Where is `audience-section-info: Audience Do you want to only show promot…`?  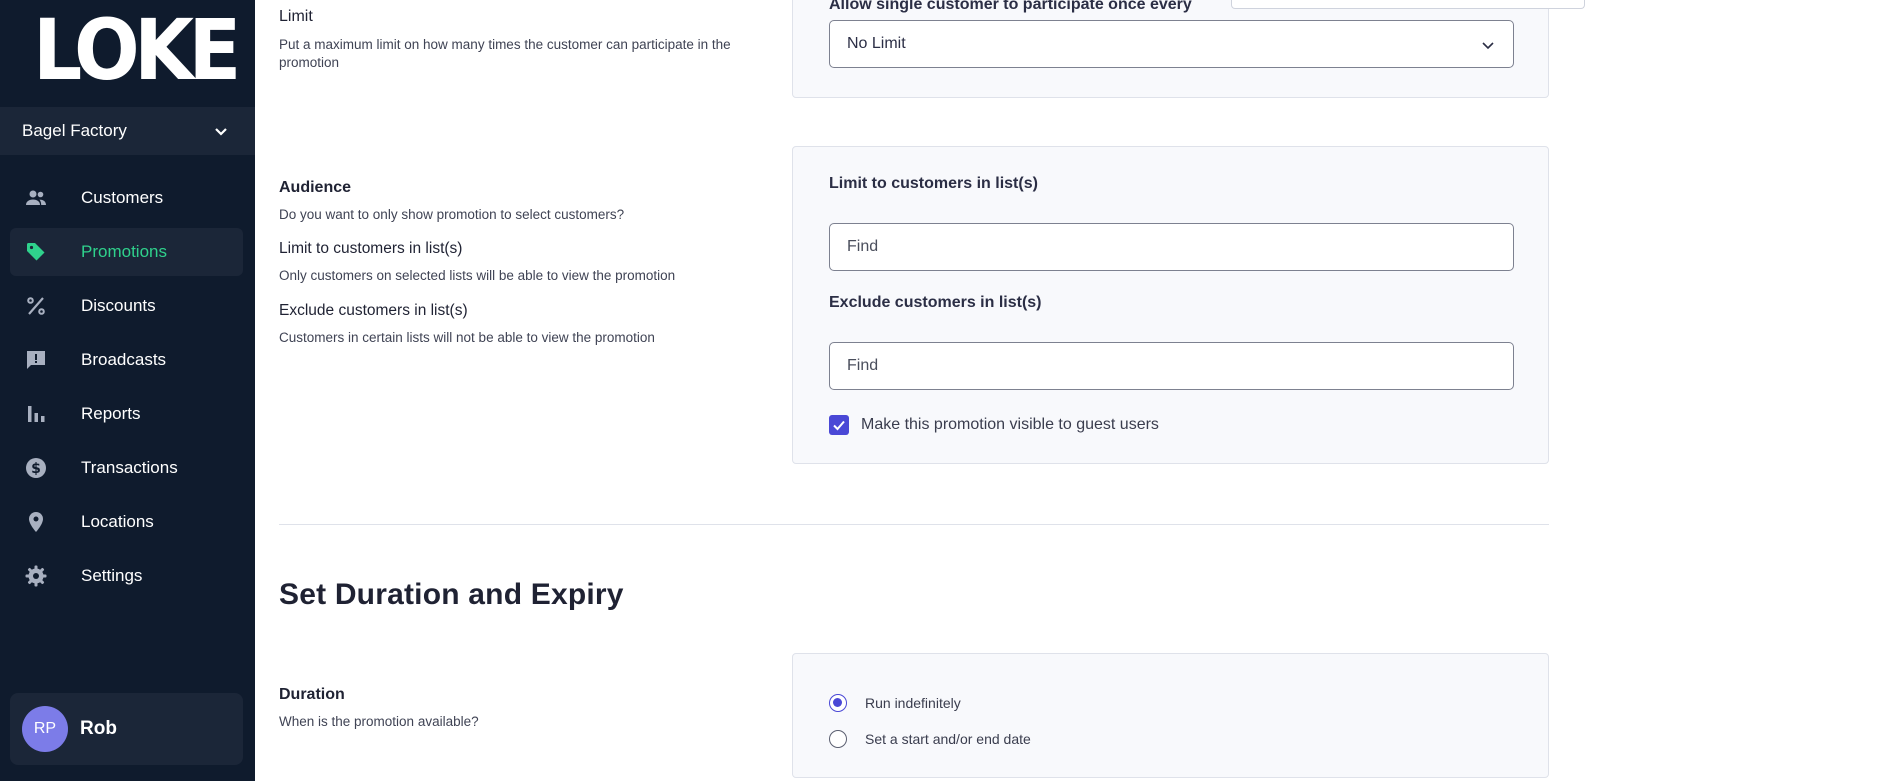
audience-section-info: Audience Do you want to only show promot… is located at coordinates (529, 263).